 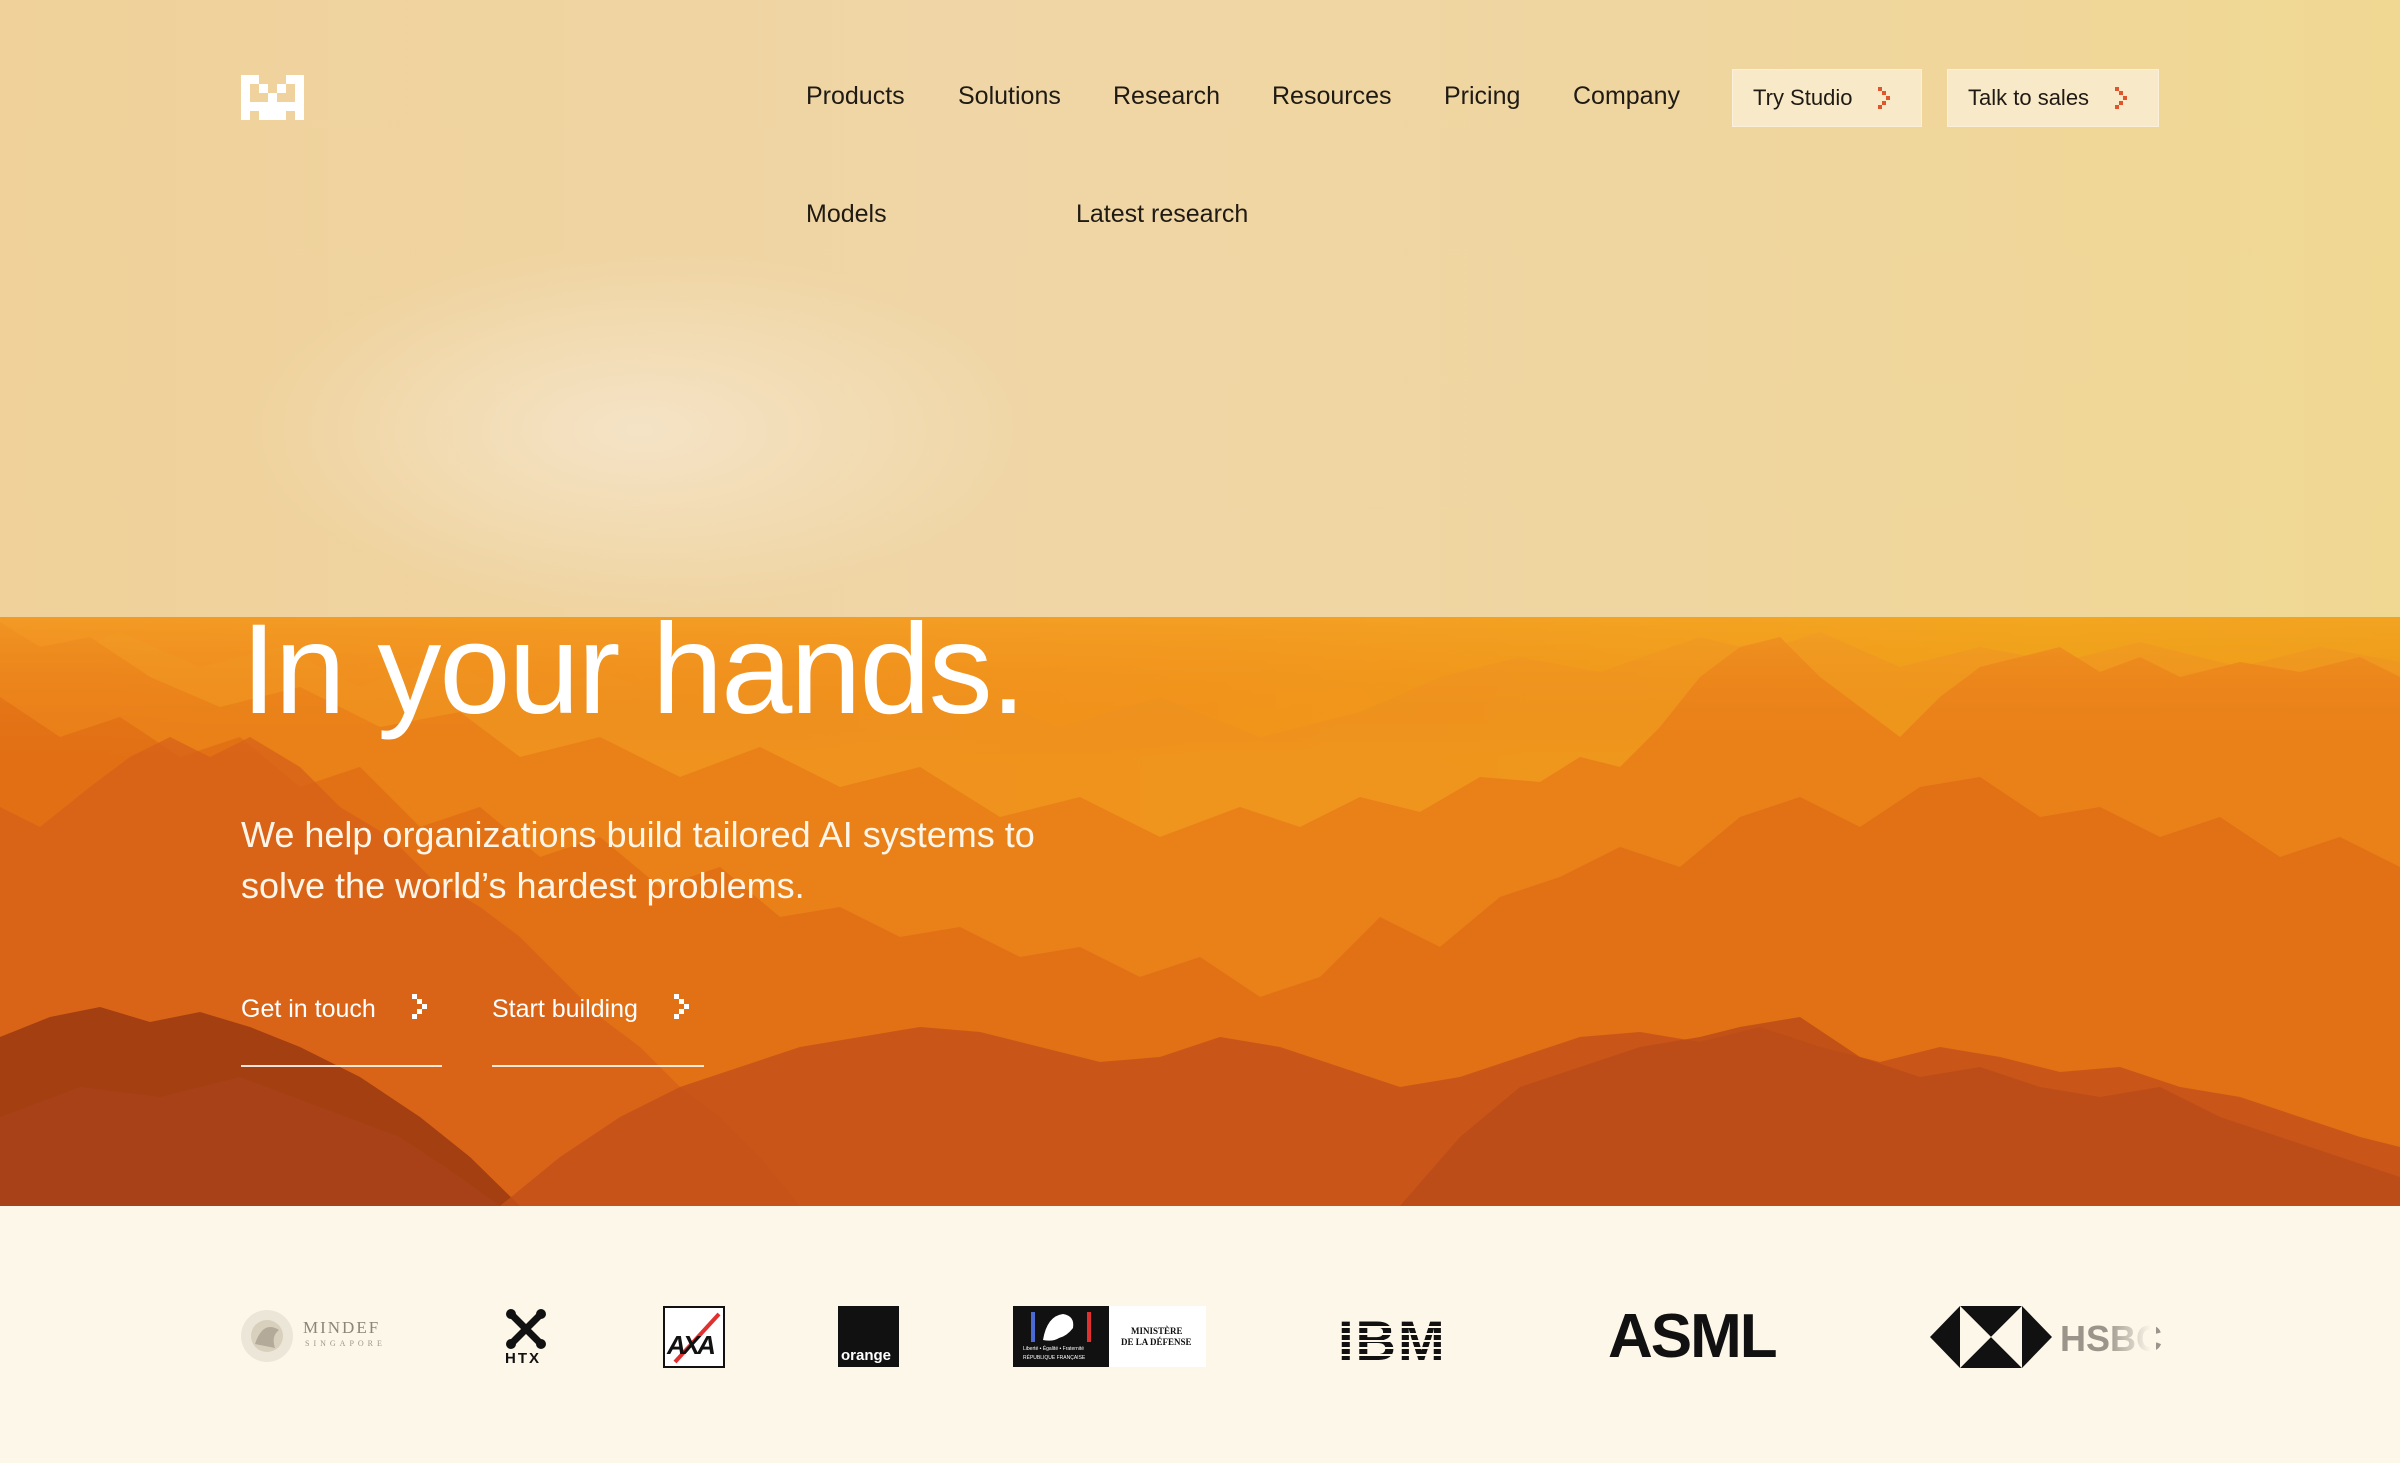 What do you see at coordinates (1157, 1331) in the screenshot?
I see `ministere-line1: MINISTÈRE` at bounding box center [1157, 1331].